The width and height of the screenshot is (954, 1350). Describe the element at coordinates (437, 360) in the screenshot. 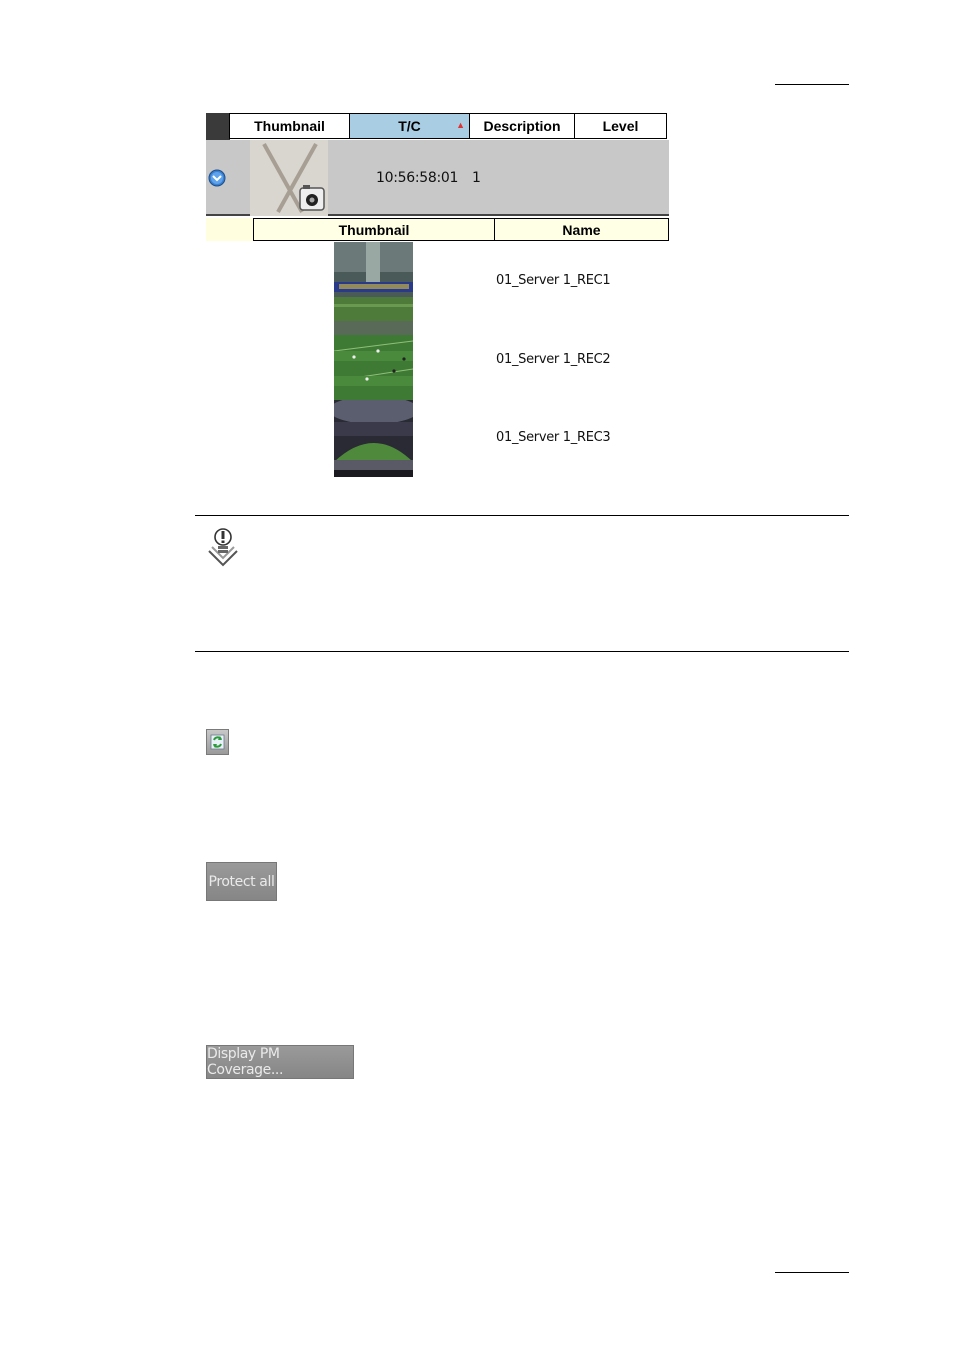

I see `list-item: 01_Server 1_REC2` at that location.